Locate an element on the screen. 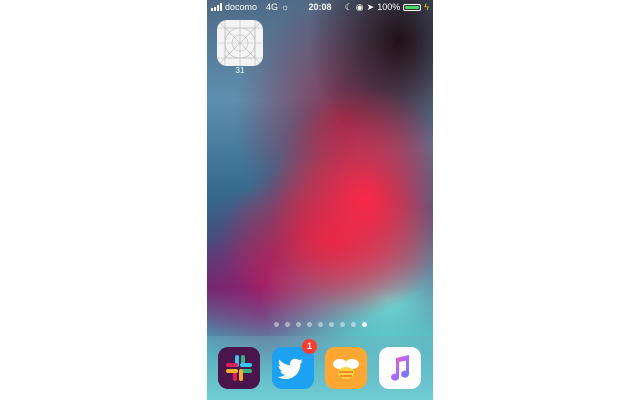 The height and width of the screenshot is (400, 640). charging-icon: ϟ is located at coordinates (426, 7).